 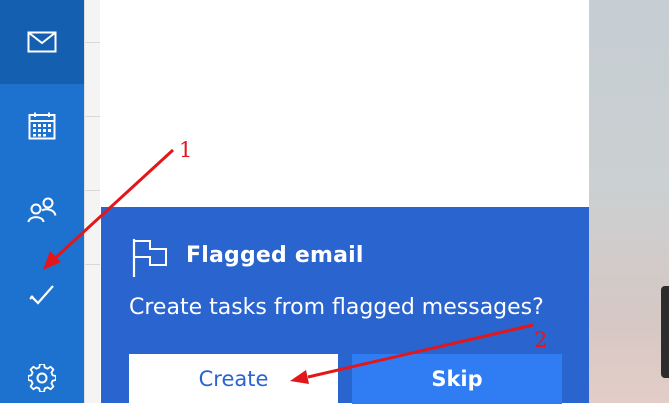 I want to click on nav-mail-button, so click(x=42, y=42).